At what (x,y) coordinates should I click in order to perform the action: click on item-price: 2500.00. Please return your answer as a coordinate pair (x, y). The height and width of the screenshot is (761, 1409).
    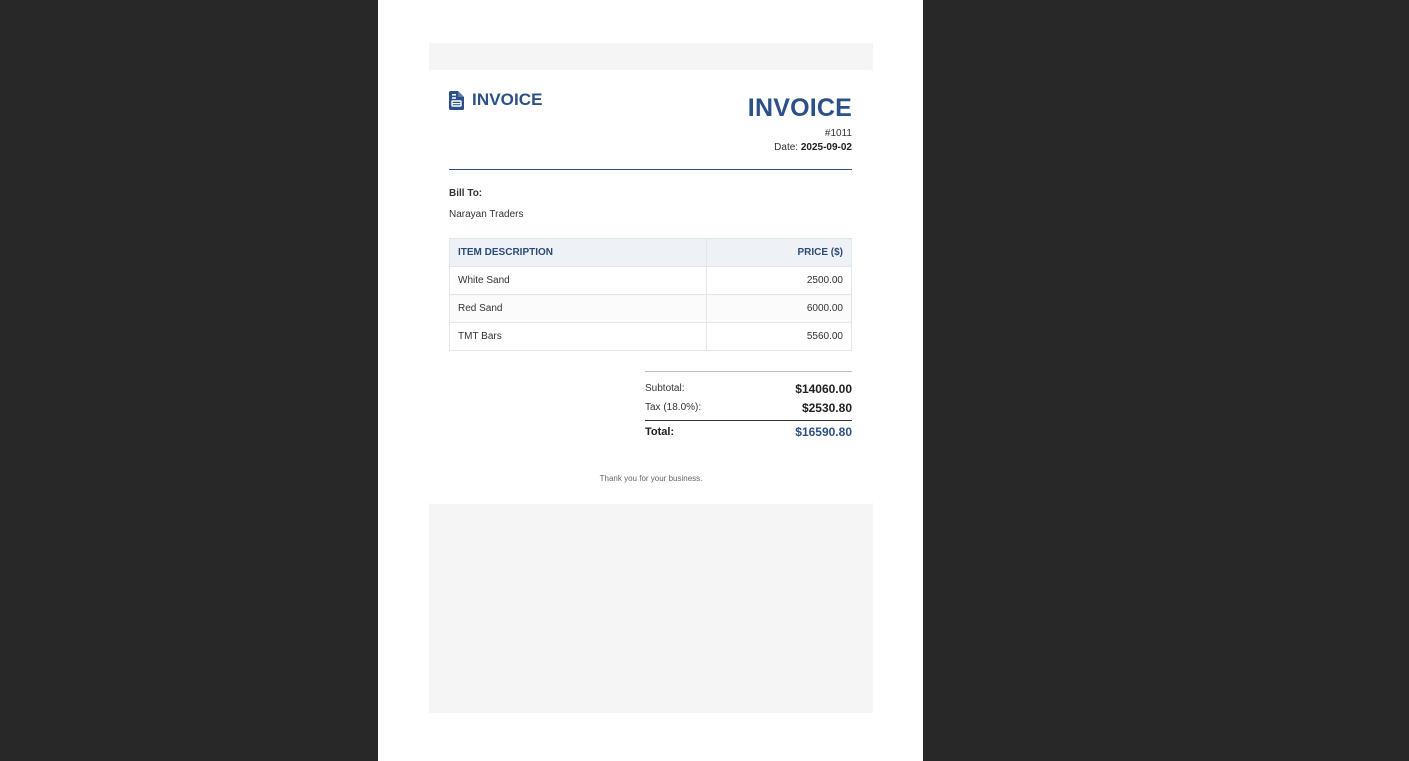
    Looking at the image, I should click on (779, 280).